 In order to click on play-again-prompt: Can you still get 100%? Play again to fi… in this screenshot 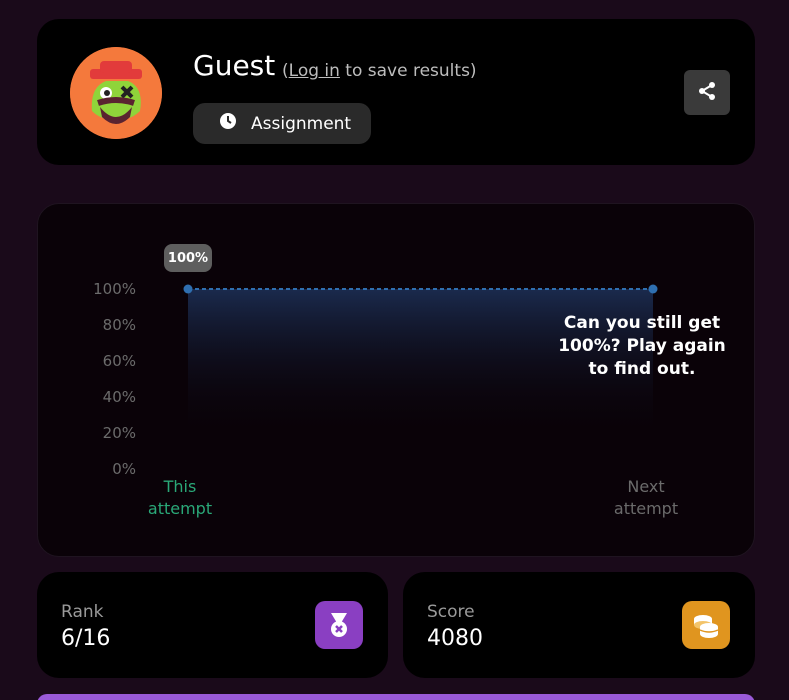, I will do `click(642, 346)`.